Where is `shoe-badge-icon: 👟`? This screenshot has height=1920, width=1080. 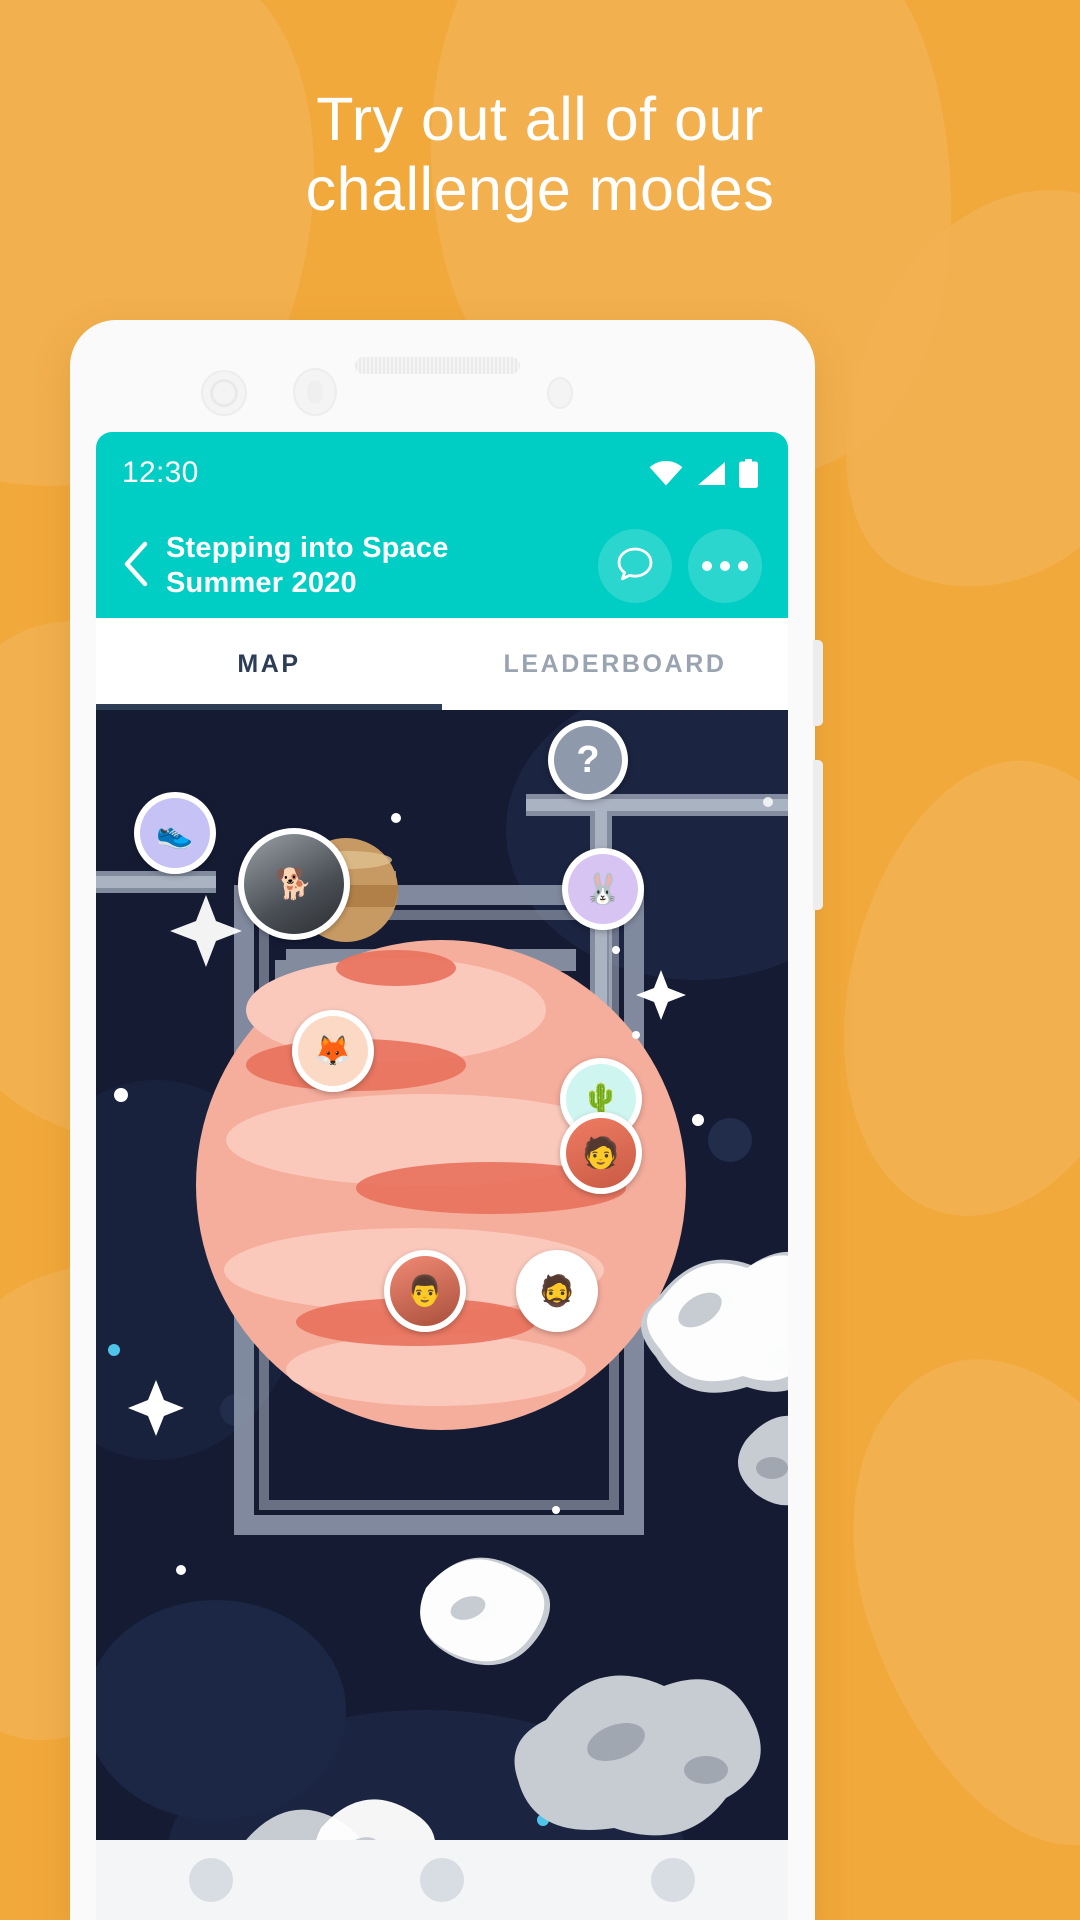 shoe-badge-icon: 👟 is located at coordinates (175, 833).